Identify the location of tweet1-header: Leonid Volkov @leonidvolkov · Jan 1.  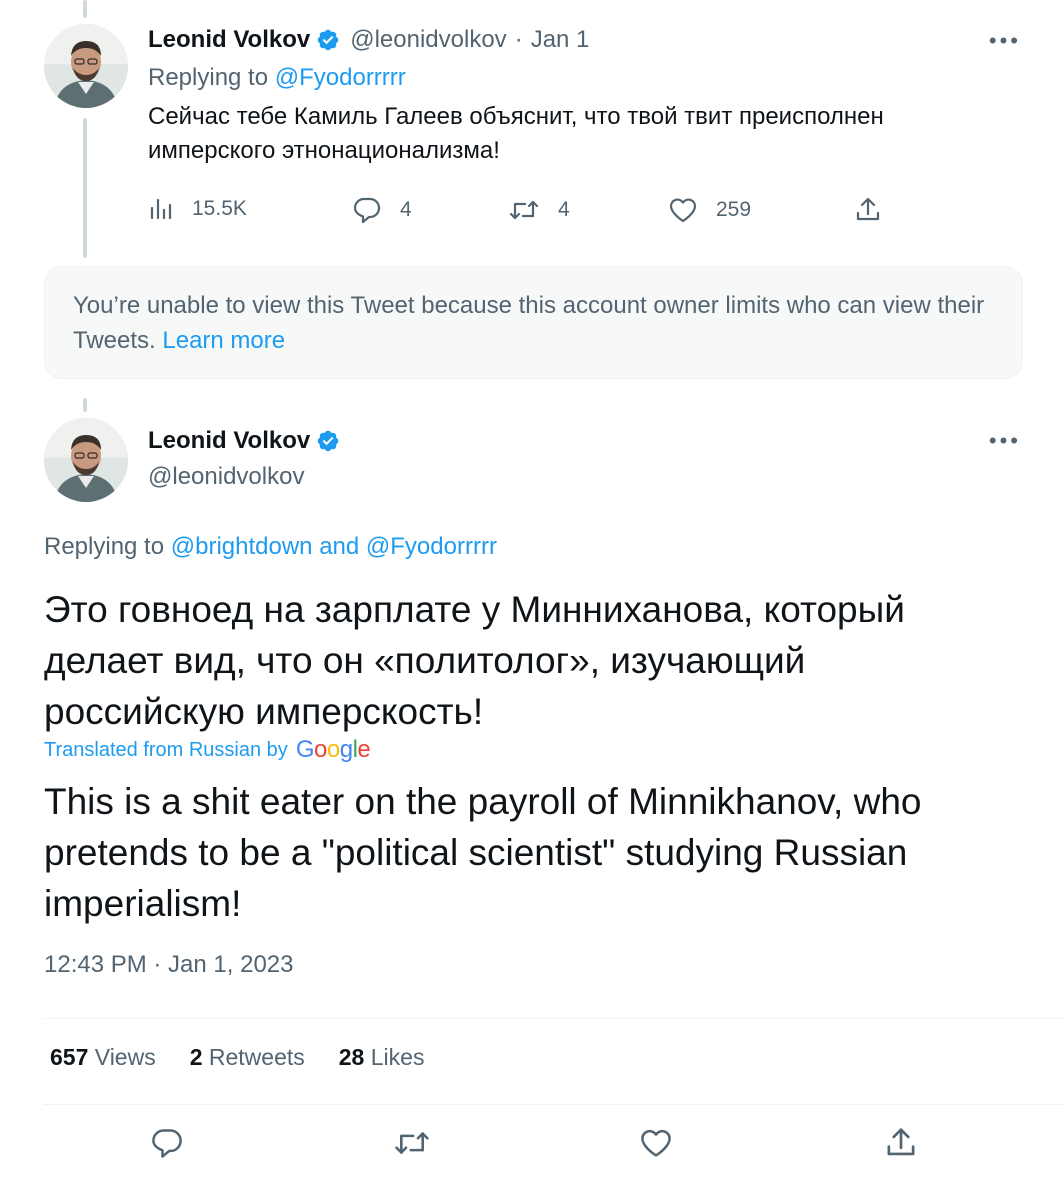
(368, 40).